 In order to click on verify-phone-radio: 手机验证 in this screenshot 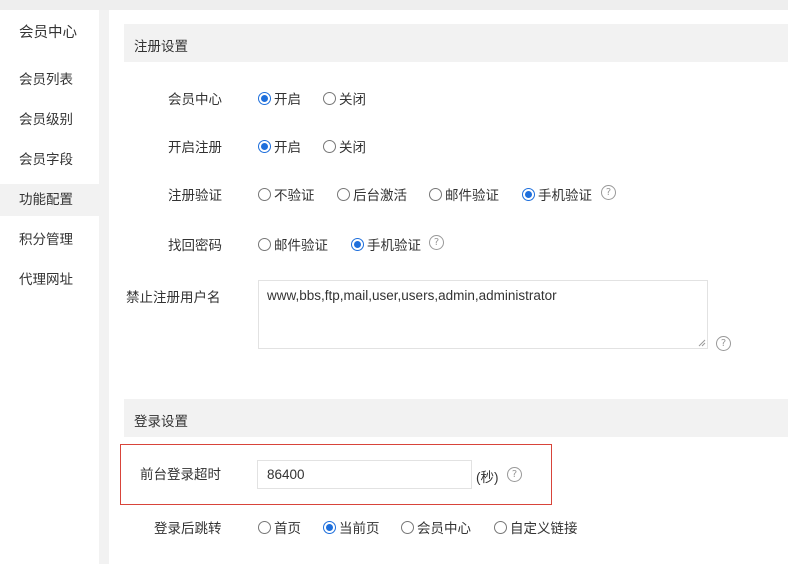, I will do `click(557, 194)`.